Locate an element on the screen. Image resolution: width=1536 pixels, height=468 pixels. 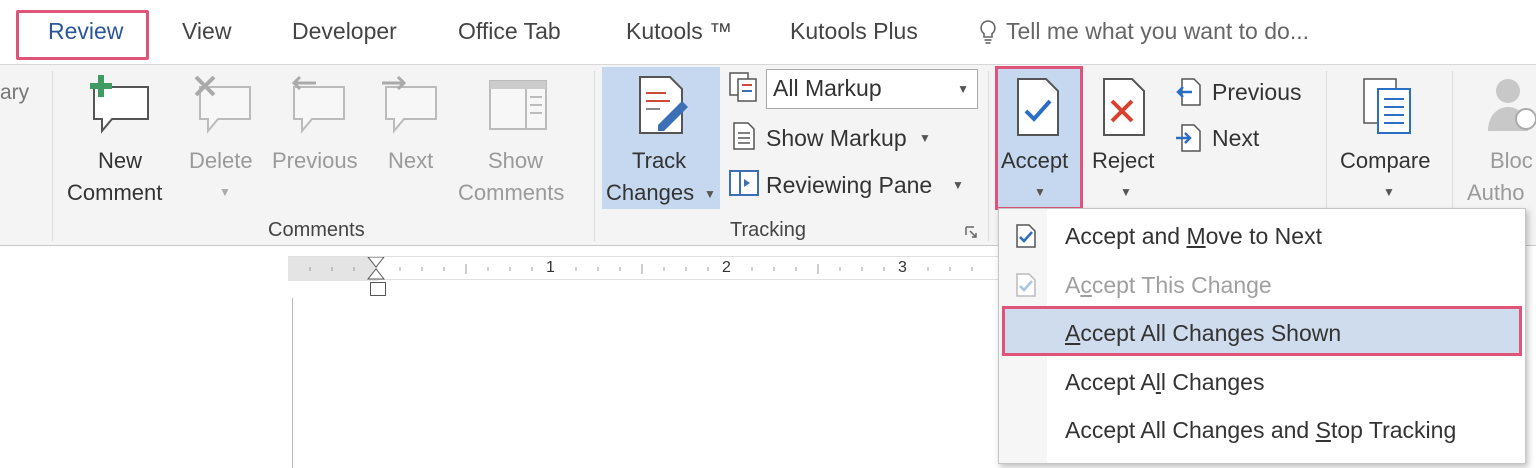
show-comments-label-2: Comments is located at coordinates (511, 192).